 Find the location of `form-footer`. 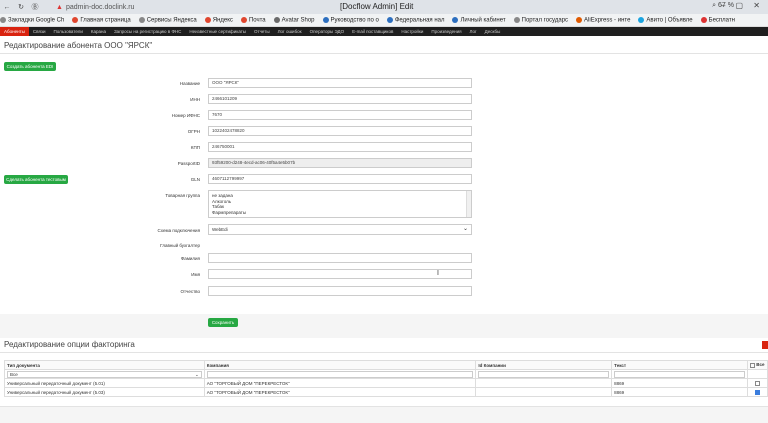

form-footer is located at coordinates (384, 326).